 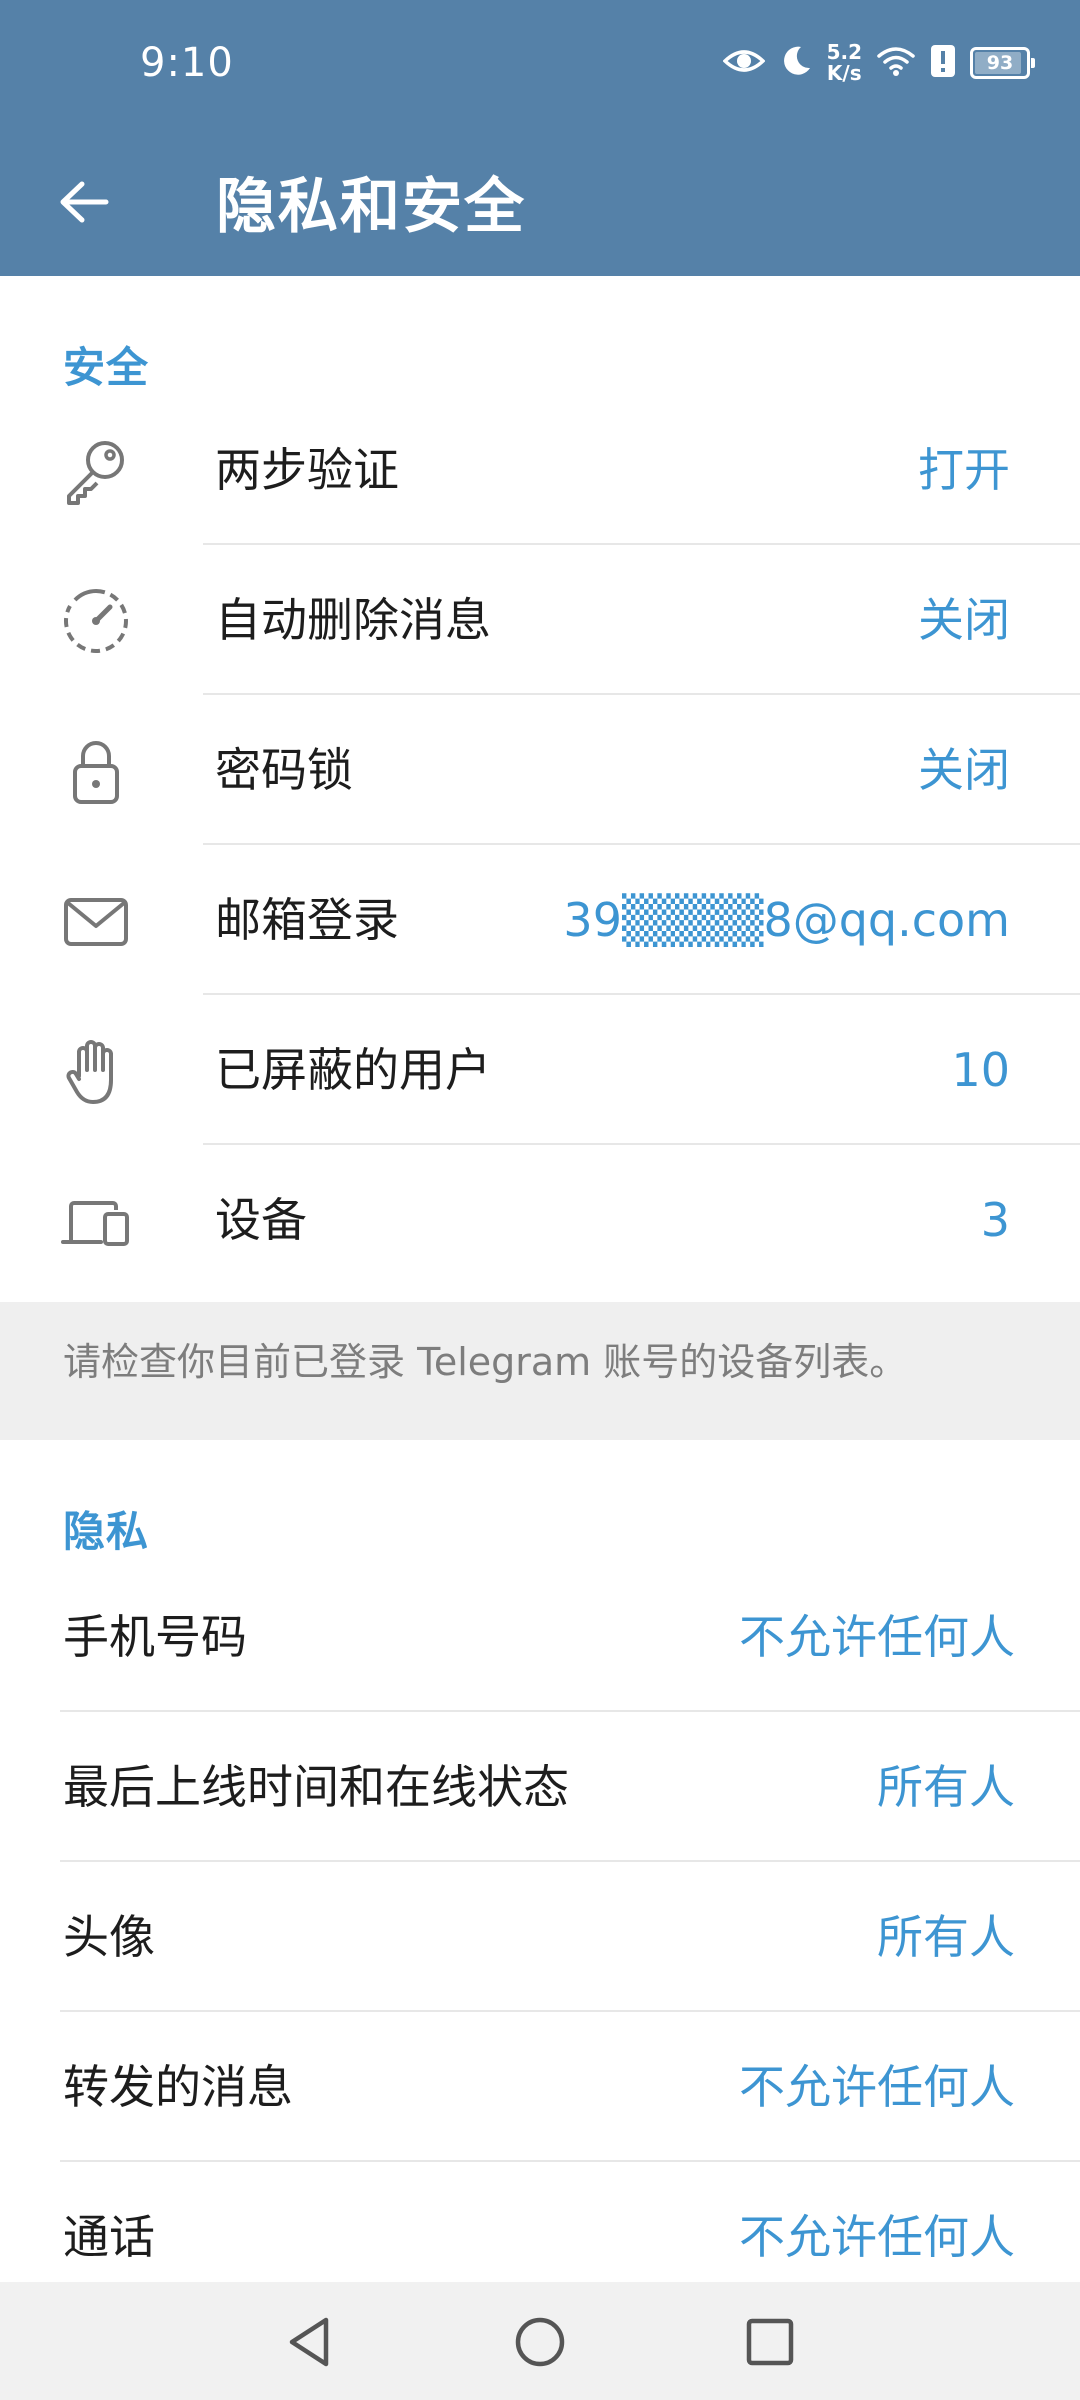 I want to click on moon-icon, so click(x=796, y=63).